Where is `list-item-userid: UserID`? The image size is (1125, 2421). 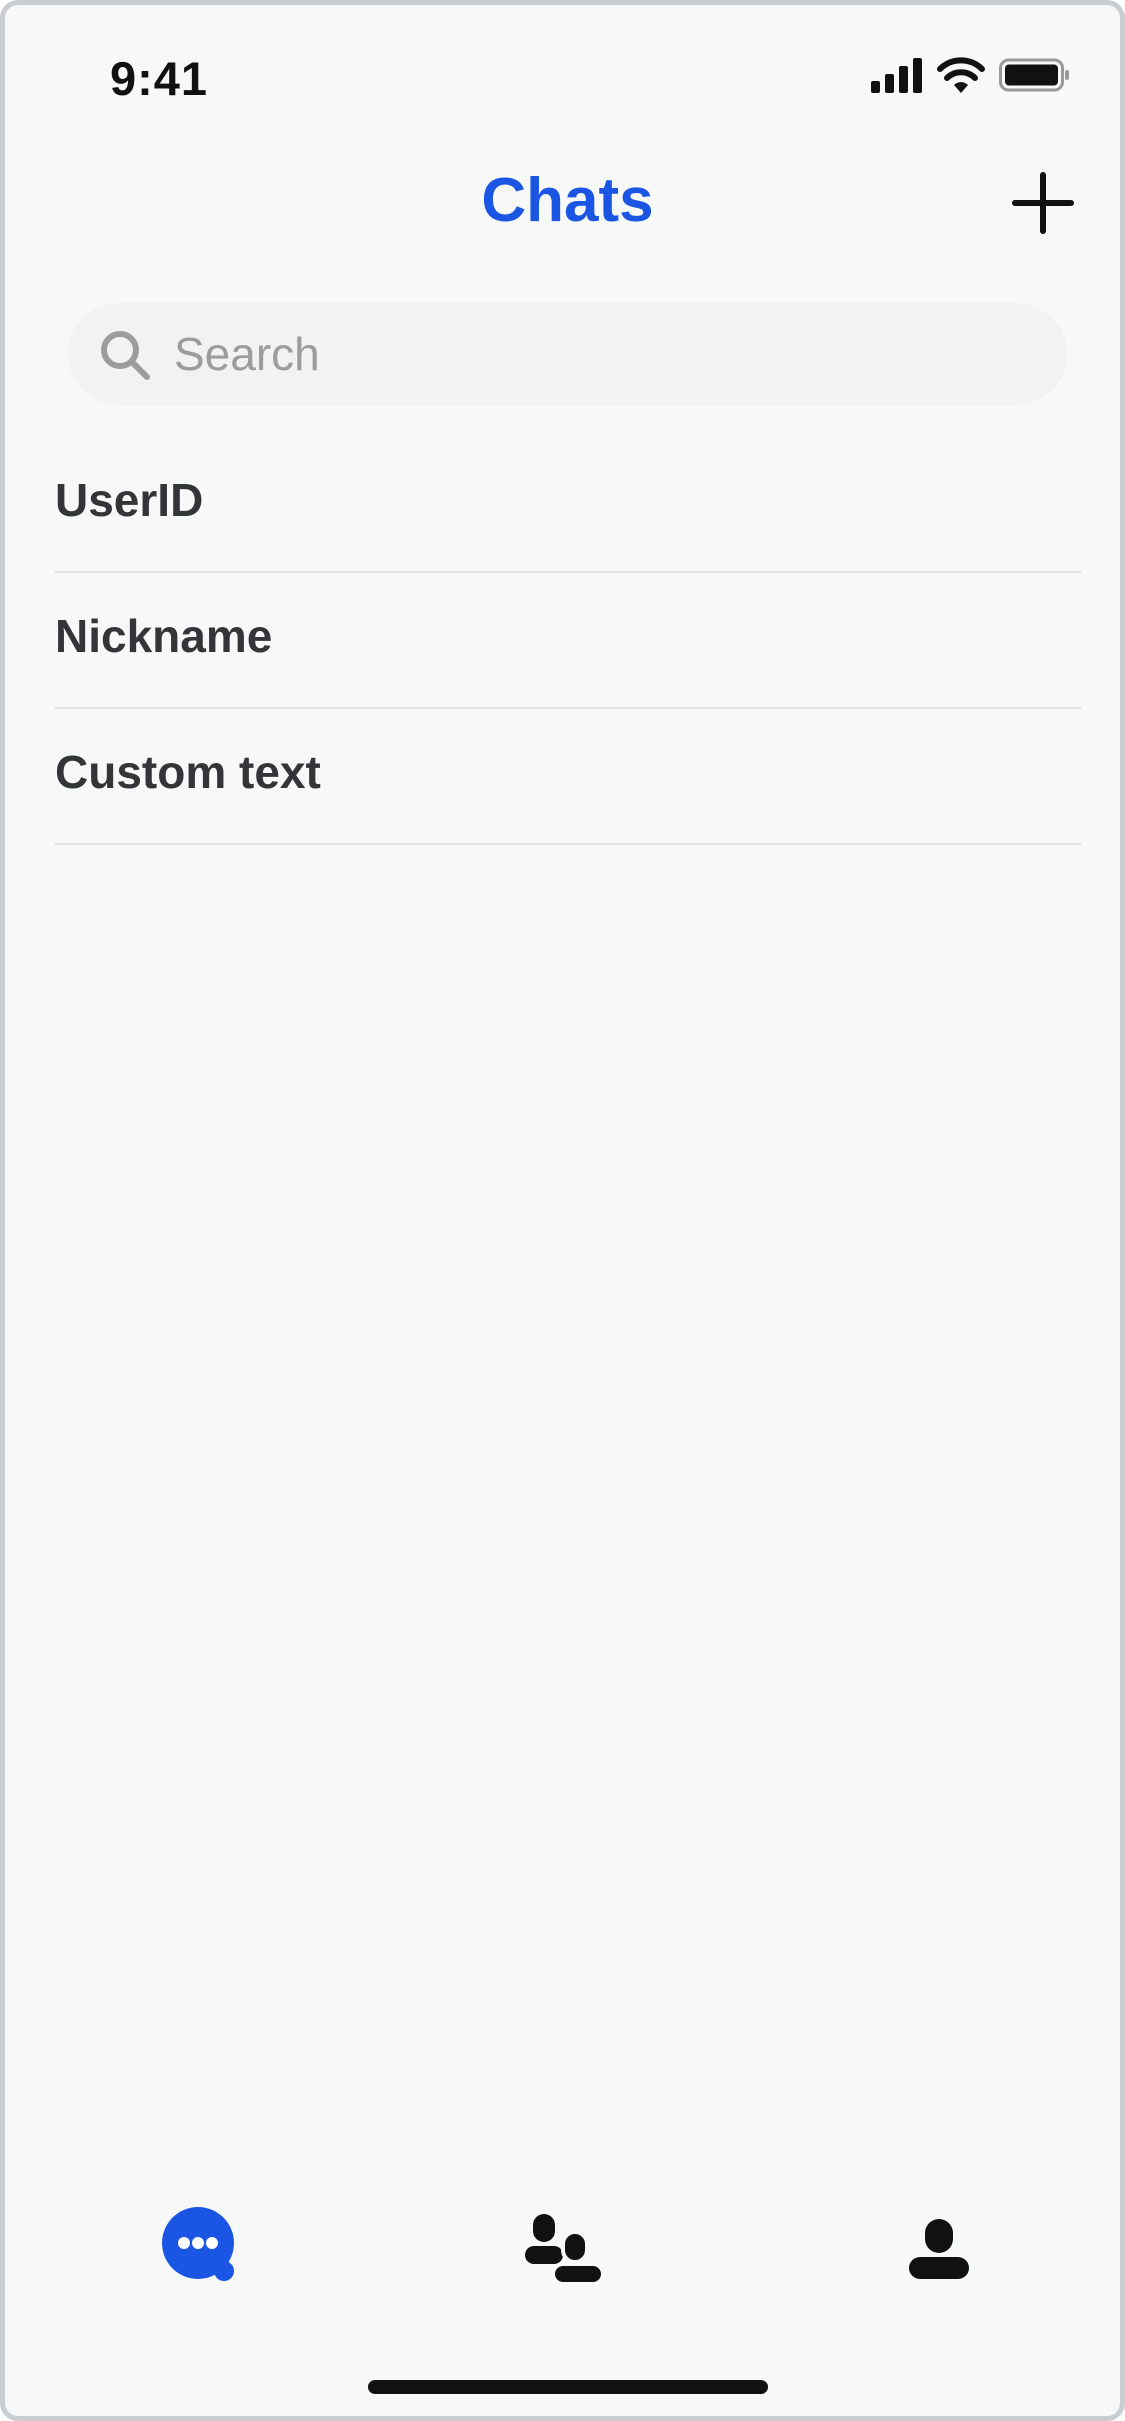
list-item-userid: UserID is located at coordinates (568, 505).